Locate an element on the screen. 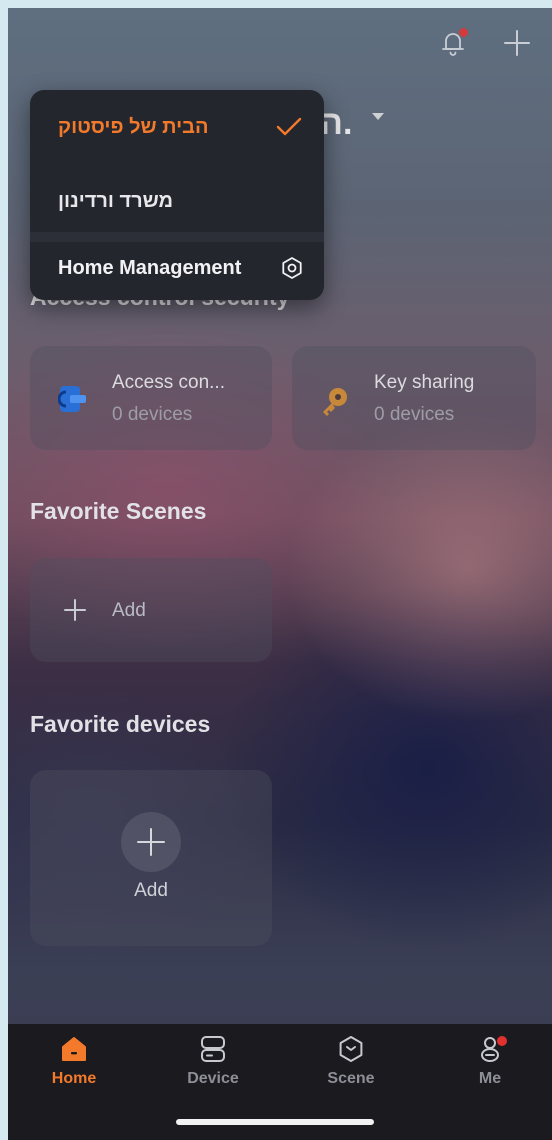 This screenshot has width=552, height=1140. tab-home-label: Home is located at coordinates (74, 1078).